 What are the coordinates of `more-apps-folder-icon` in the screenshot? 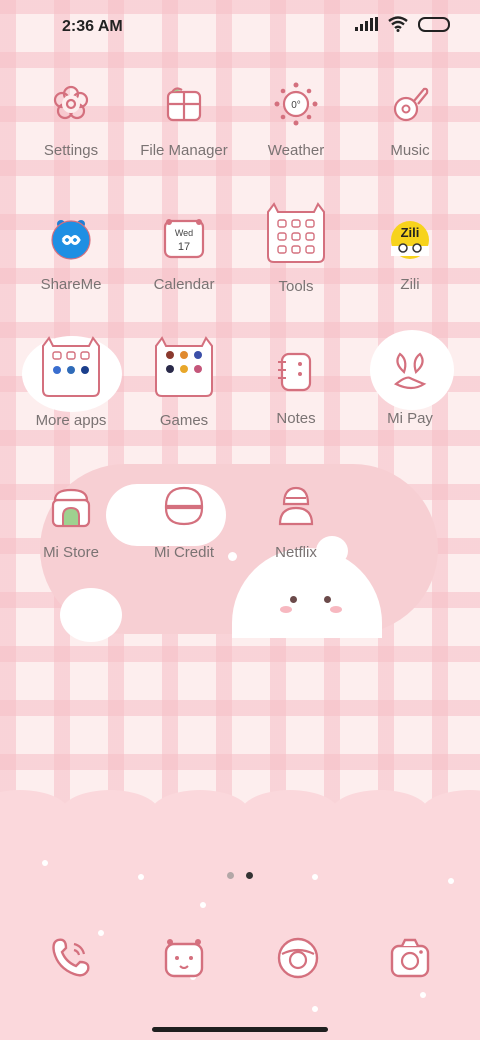 It's located at (71, 367).